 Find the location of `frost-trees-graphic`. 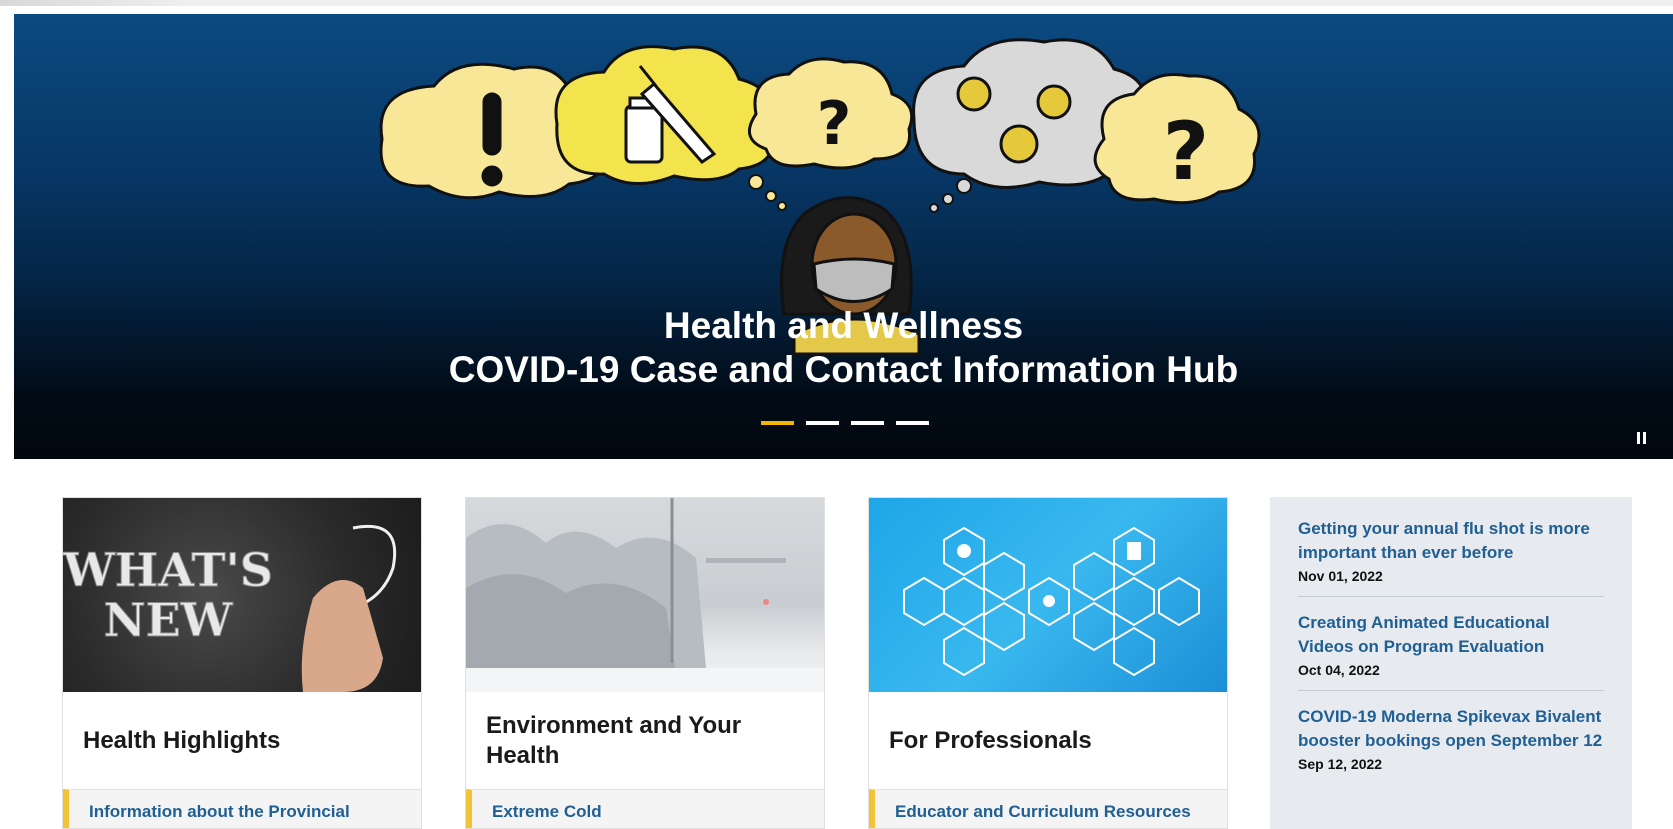

frost-trees-graphic is located at coordinates (645, 595).